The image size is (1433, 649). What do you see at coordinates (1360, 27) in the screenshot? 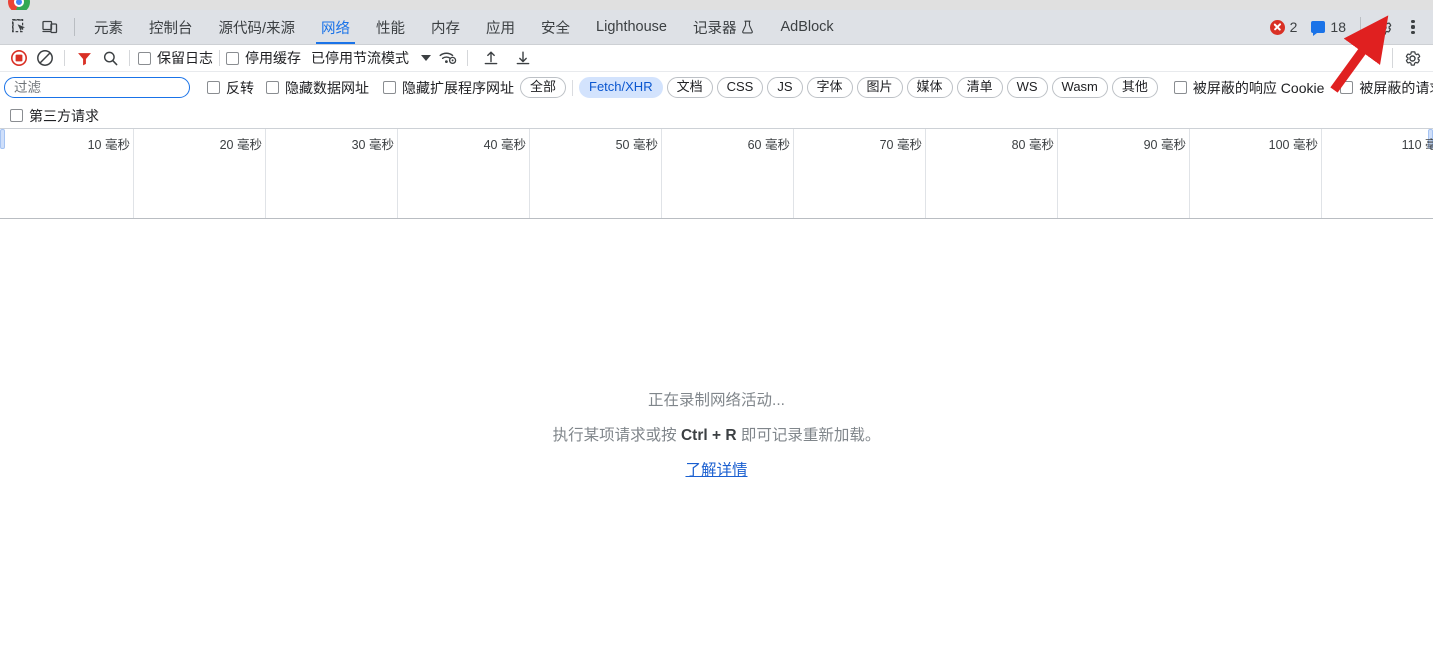
I see `tabbar-right-separator` at bounding box center [1360, 27].